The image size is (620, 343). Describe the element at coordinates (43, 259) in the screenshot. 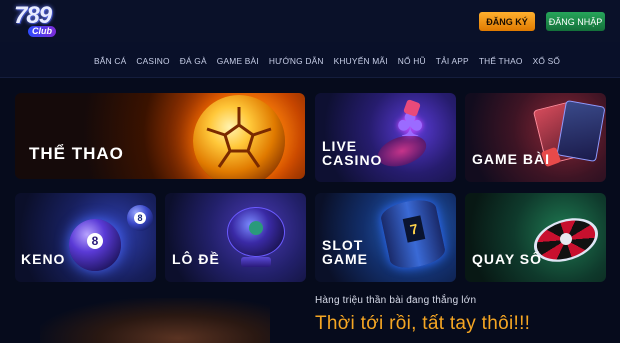

I see `tile-label-keno: KENO` at that location.